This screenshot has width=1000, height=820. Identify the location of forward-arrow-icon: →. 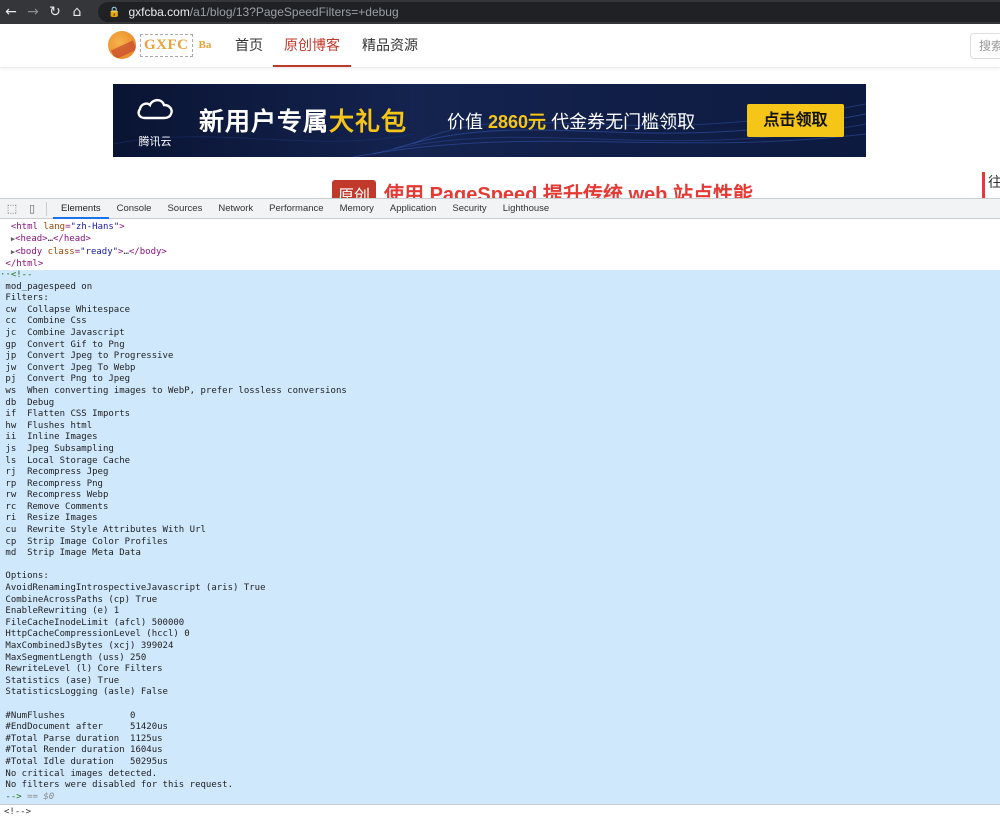
(33, 12).